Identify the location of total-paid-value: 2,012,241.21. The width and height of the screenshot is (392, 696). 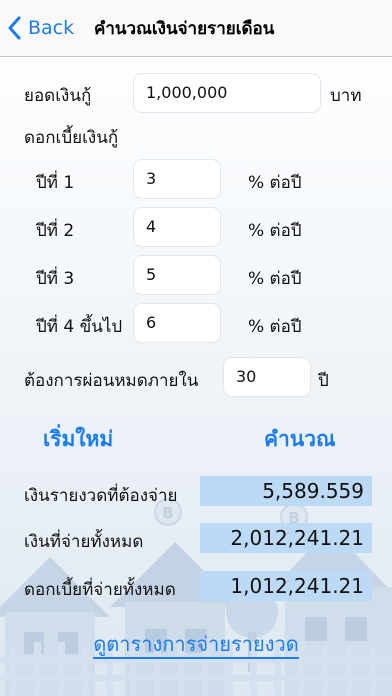
(286, 538).